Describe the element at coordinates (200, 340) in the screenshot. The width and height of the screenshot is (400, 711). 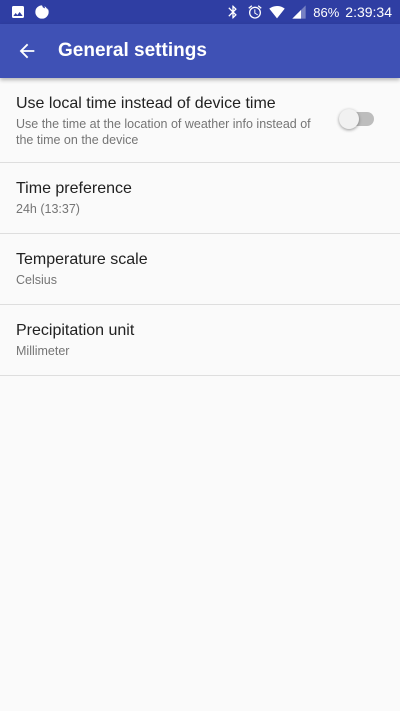
I see `setting-precipitation-unit: Precipitation unit Millimeter` at that location.